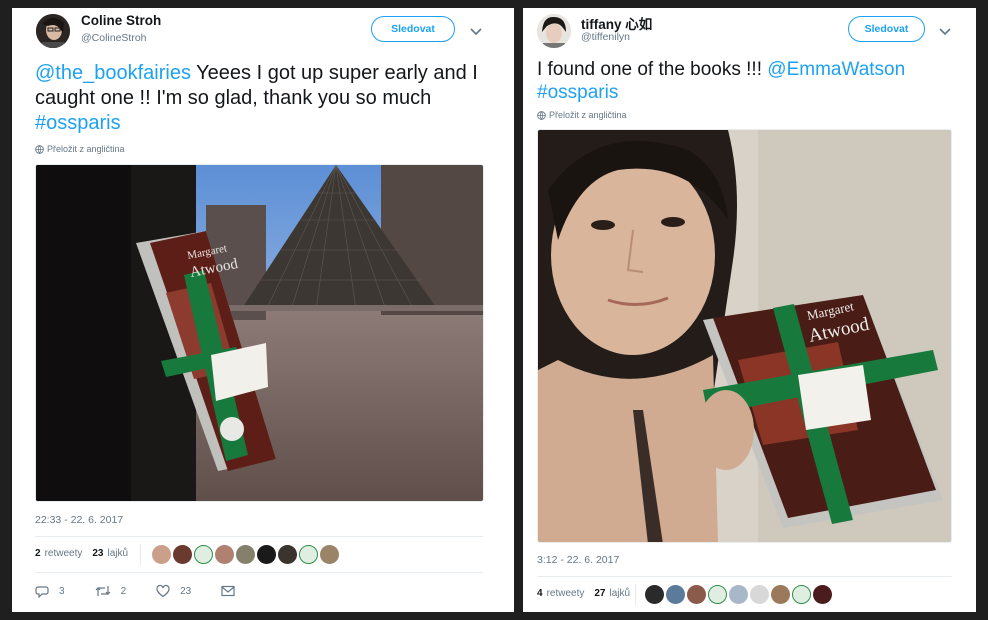  What do you see at coordinates (605, 37) in the screenshot?
I see `user-handle: @tiffenilyn` at bounding box center [605, 37].